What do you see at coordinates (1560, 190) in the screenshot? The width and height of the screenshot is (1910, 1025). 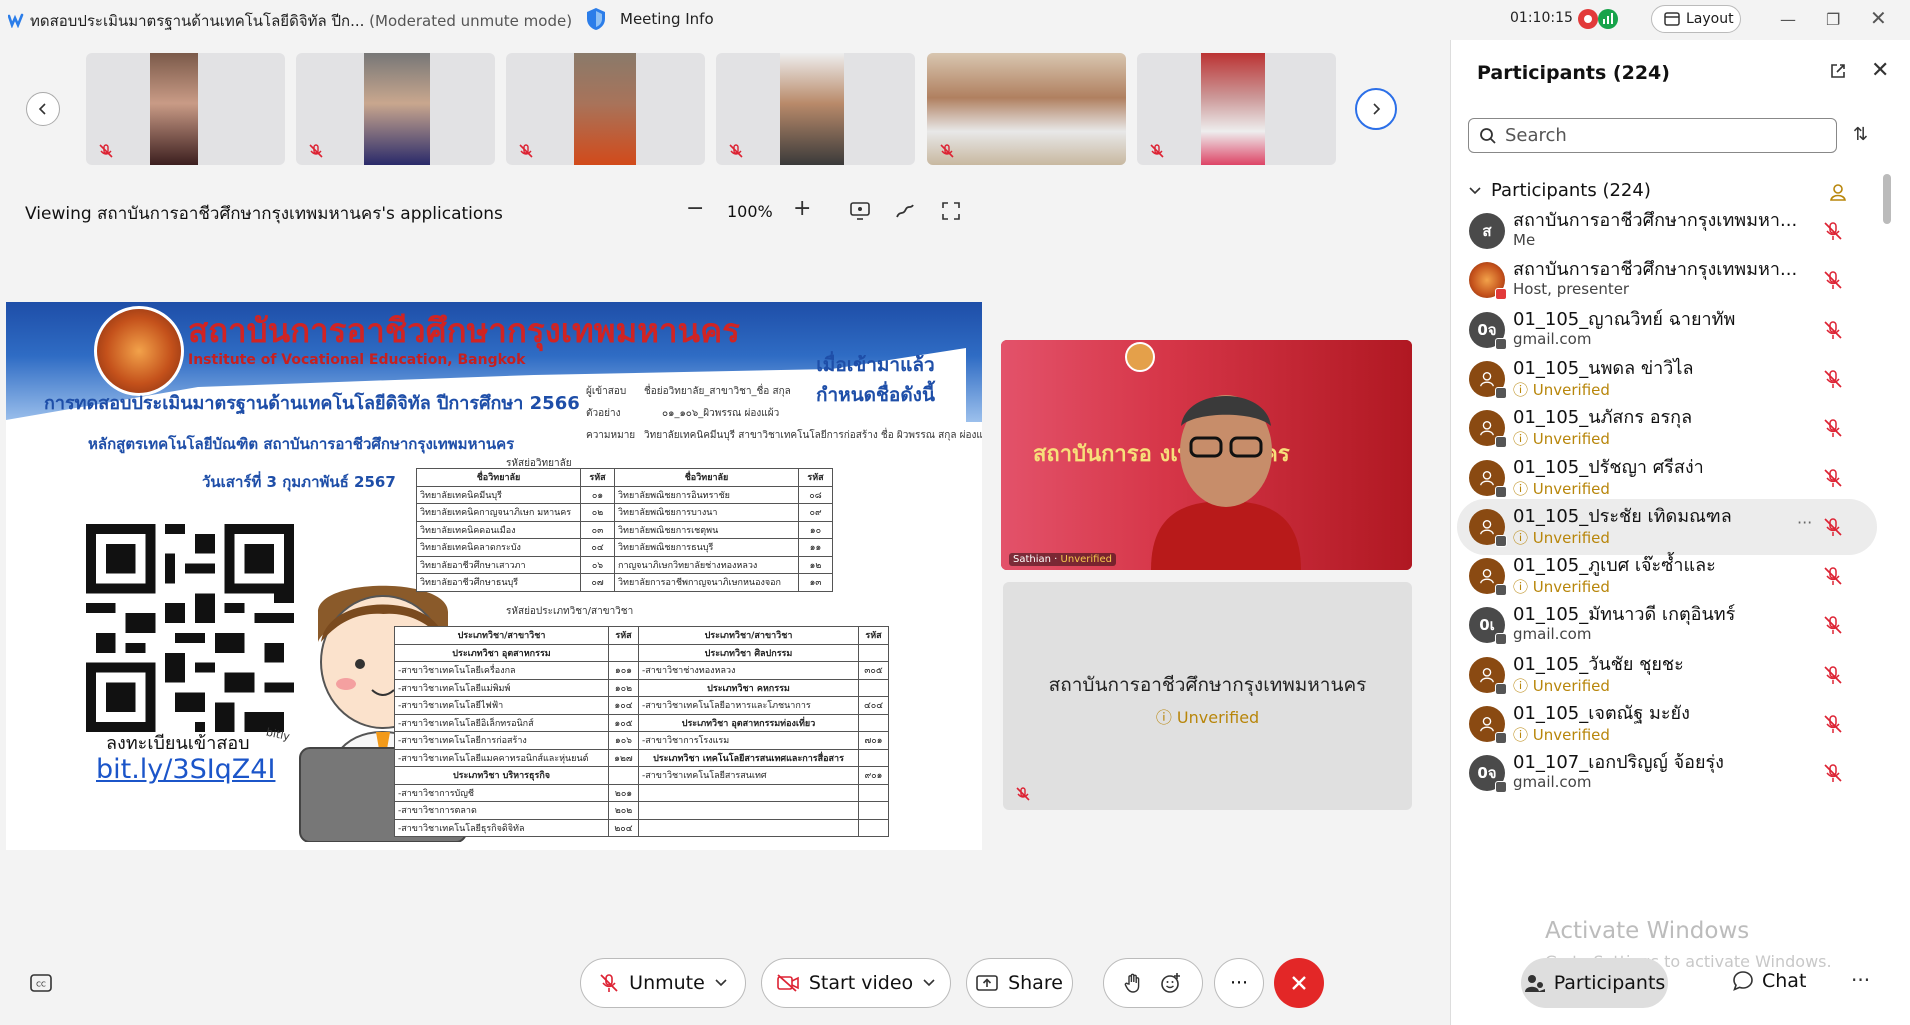 I see `participants-section-header: Participants (224)` at bounding box center [1560, 190].